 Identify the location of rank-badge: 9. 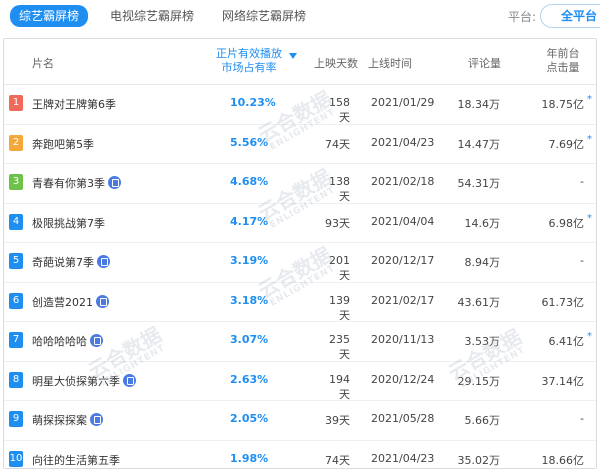
(16, 419).